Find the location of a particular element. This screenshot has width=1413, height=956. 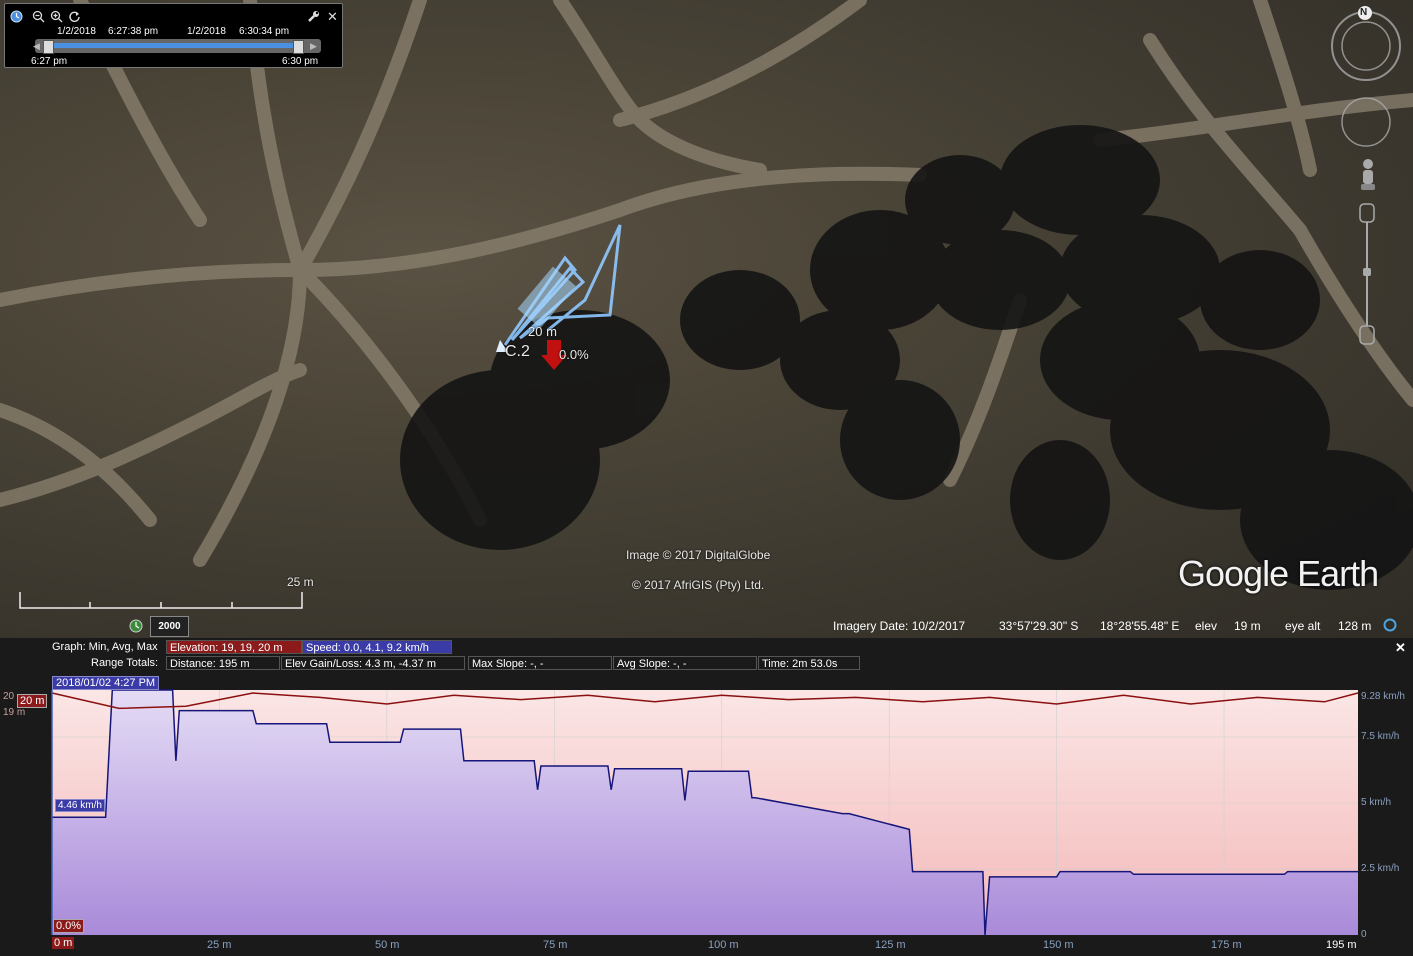

x-tick: 195 m is located at coordinates (1341, 945).